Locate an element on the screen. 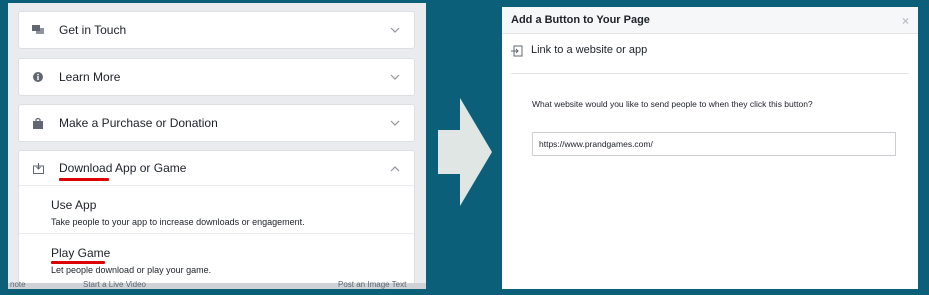 This screenshot has width=929, height=295. dialog-title: Add a Button to Your Page is located at coordinates (580, 20).